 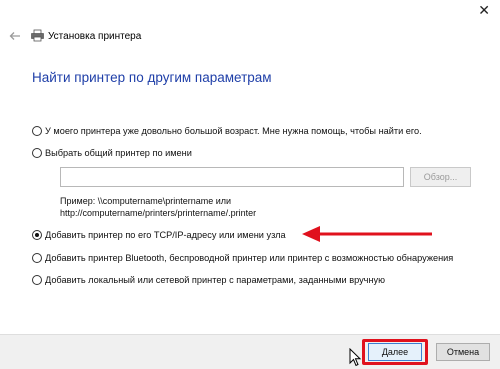 What do you see at coordinates (118, 153) in the screenshot?
I see `option-label: Выбрать общий принтер по имени` at bounding box center [118, 153].